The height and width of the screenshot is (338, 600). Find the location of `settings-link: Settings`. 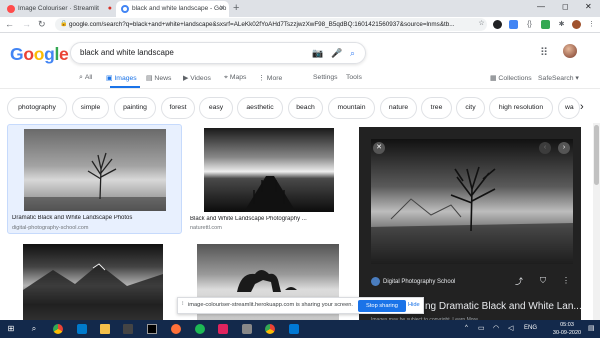

settings-link: Settings is located at coordinates (325, 77).